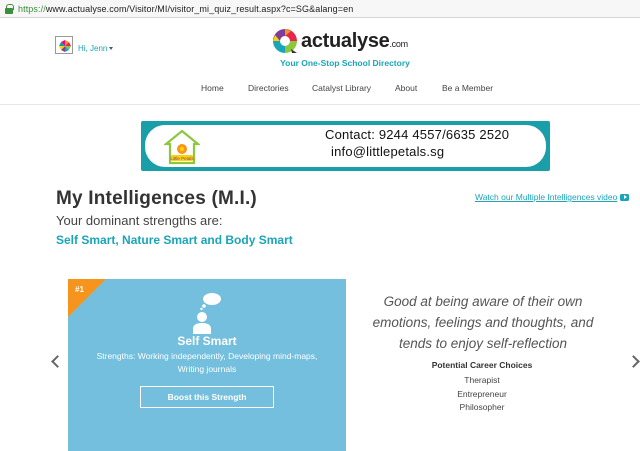  I want to click on list-item: Entrepreneur, so click(482, 393).